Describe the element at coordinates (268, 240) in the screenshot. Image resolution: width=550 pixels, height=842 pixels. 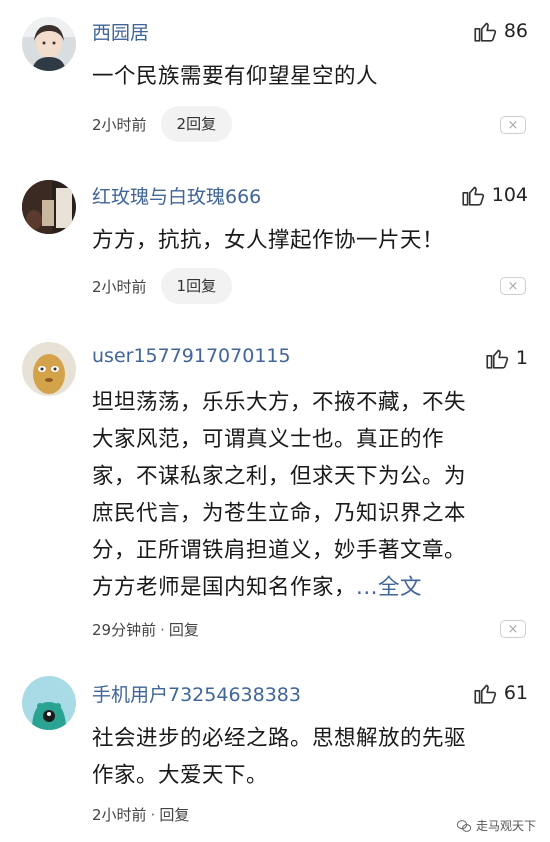
I see `comment-line: 方方，抗抗，女人撑起作协一片天！` at that location.